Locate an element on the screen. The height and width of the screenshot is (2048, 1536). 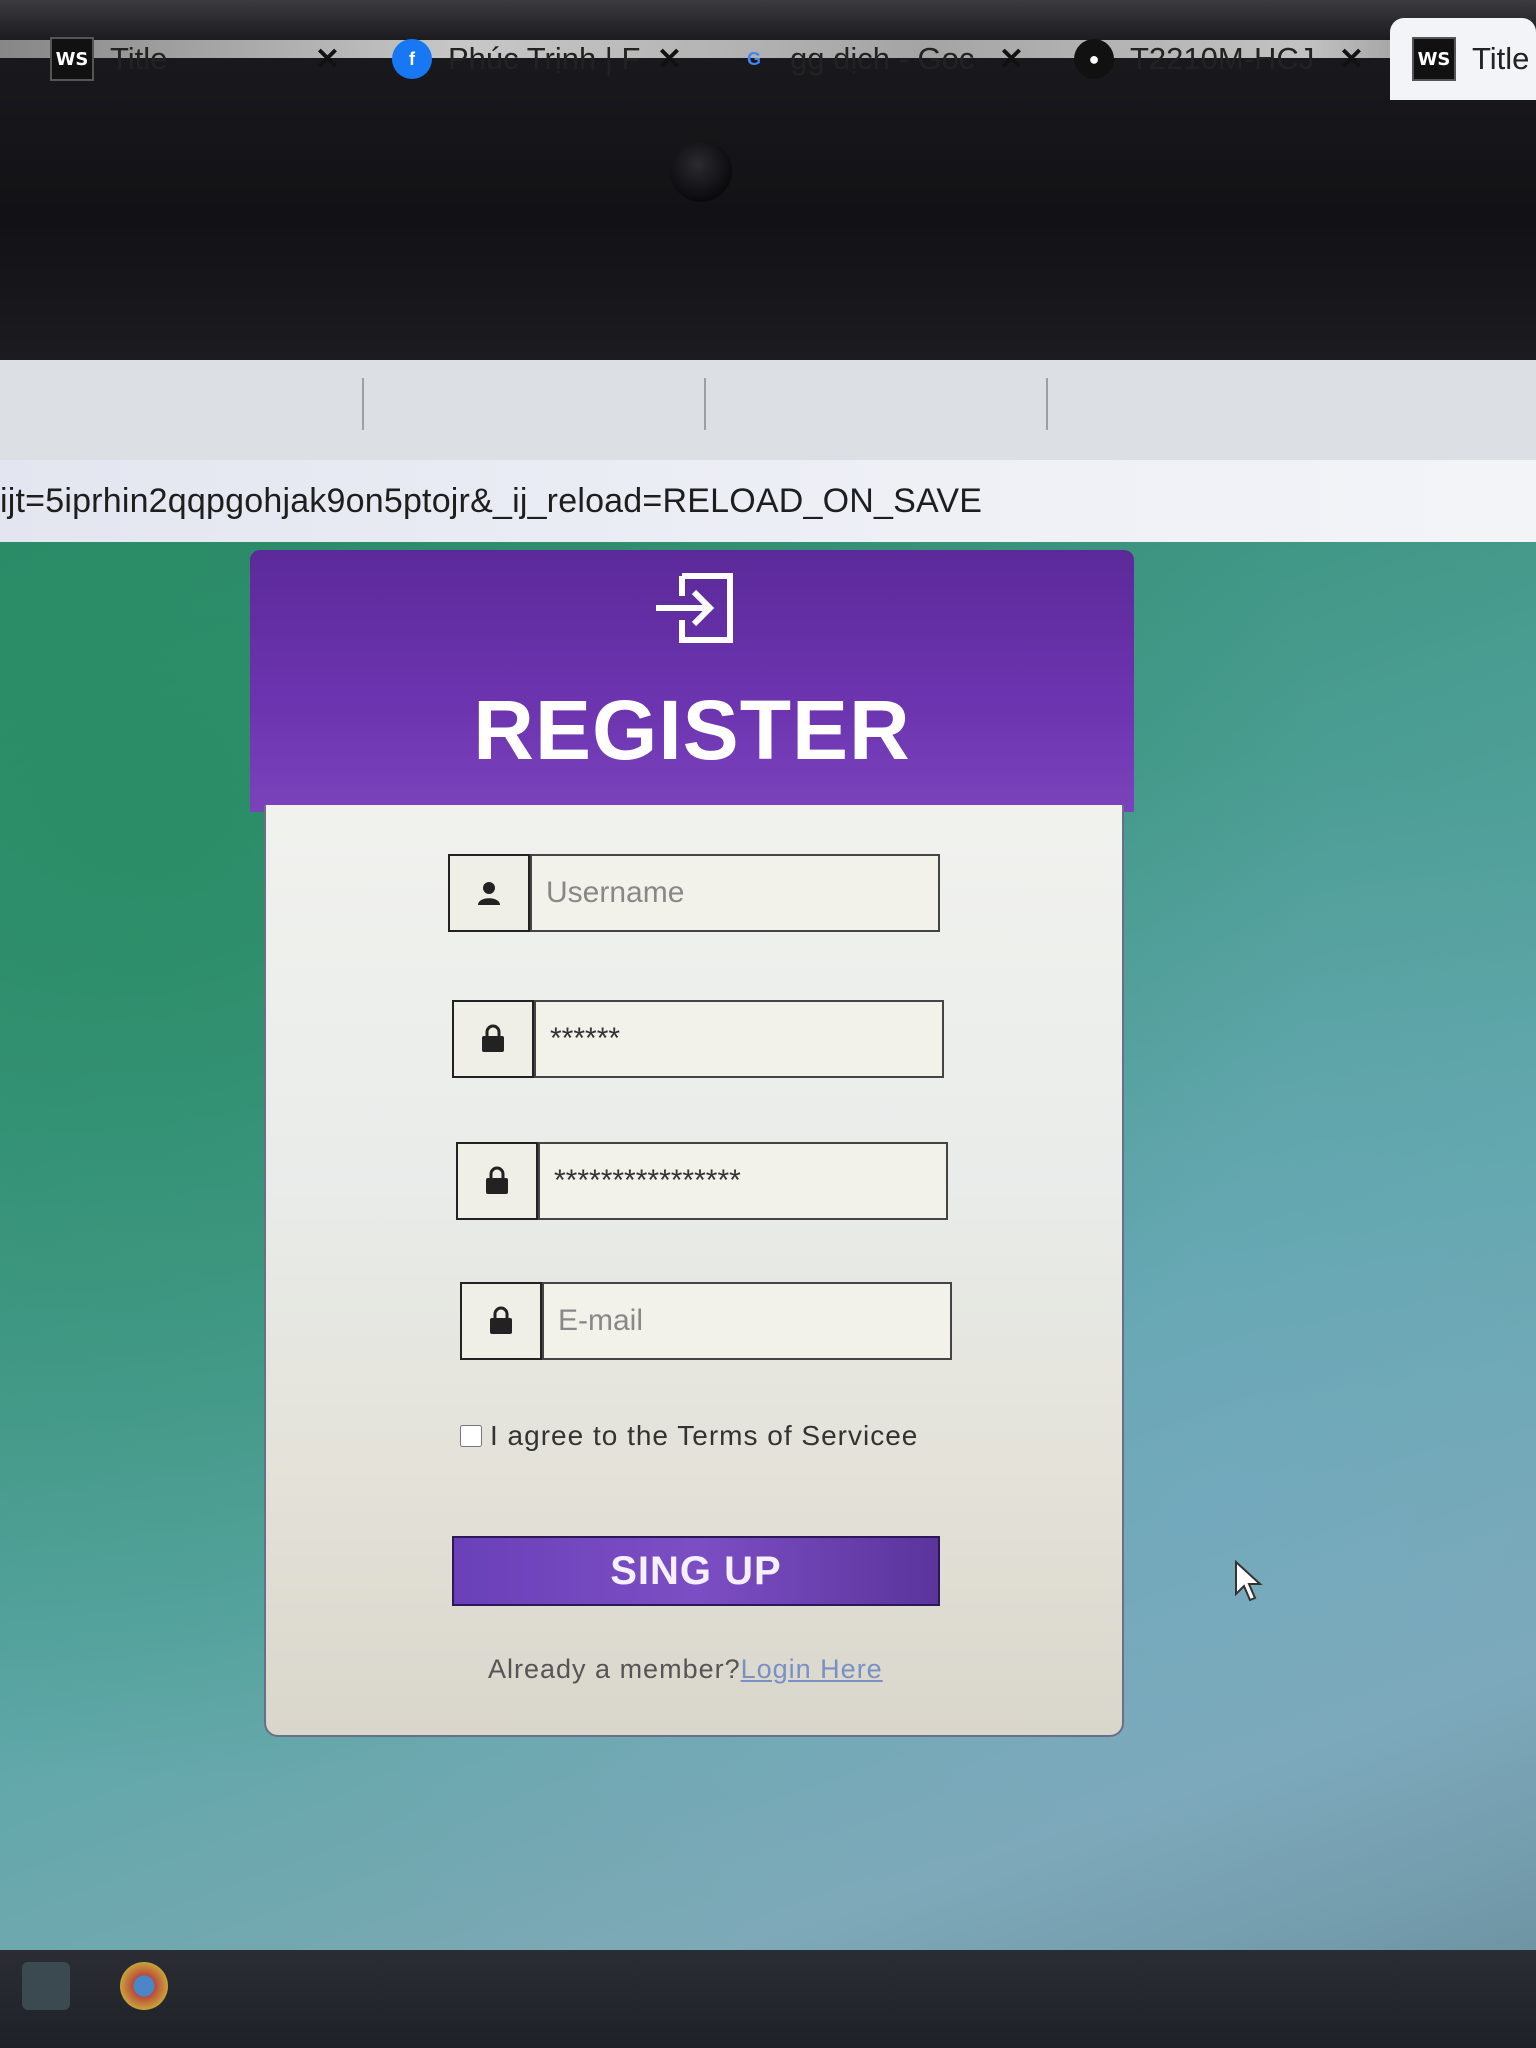
login-link: Login Here is located at coordinates (812, 1669).